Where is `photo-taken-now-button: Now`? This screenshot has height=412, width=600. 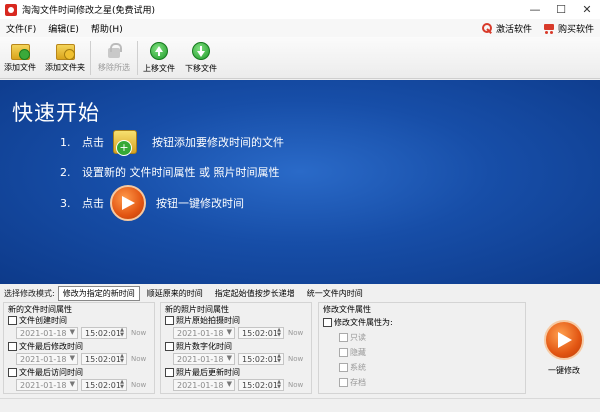
photo-taken-now-button: Now is located at coordinates (295, 333).